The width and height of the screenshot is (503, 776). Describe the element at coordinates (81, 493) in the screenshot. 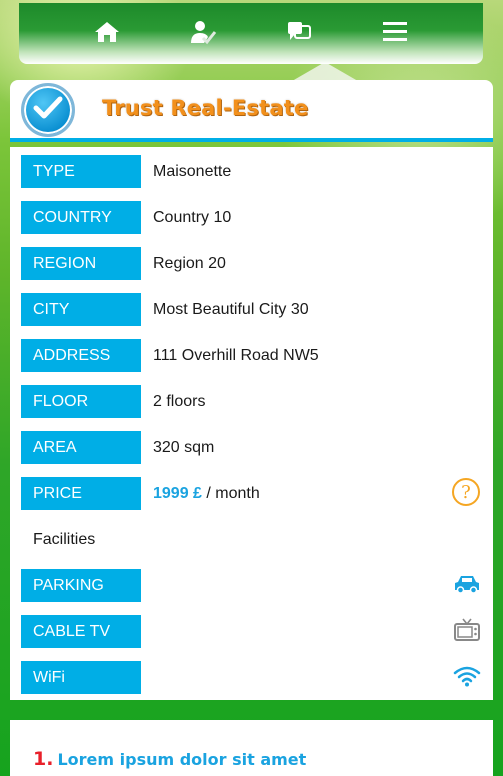

I see `detail-label: PRICE` at that location.